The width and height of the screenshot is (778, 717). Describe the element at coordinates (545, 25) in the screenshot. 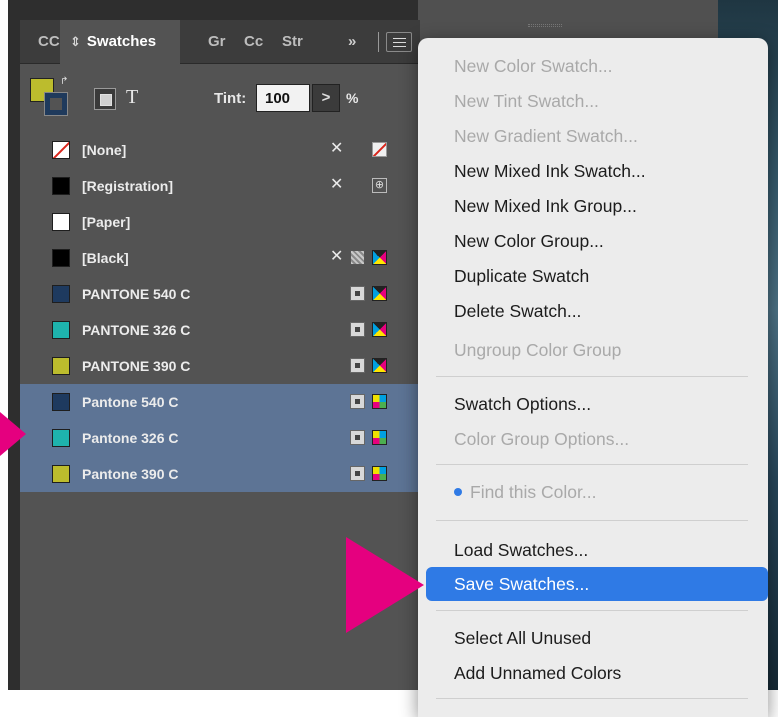

I see `dock-grip` at that location.